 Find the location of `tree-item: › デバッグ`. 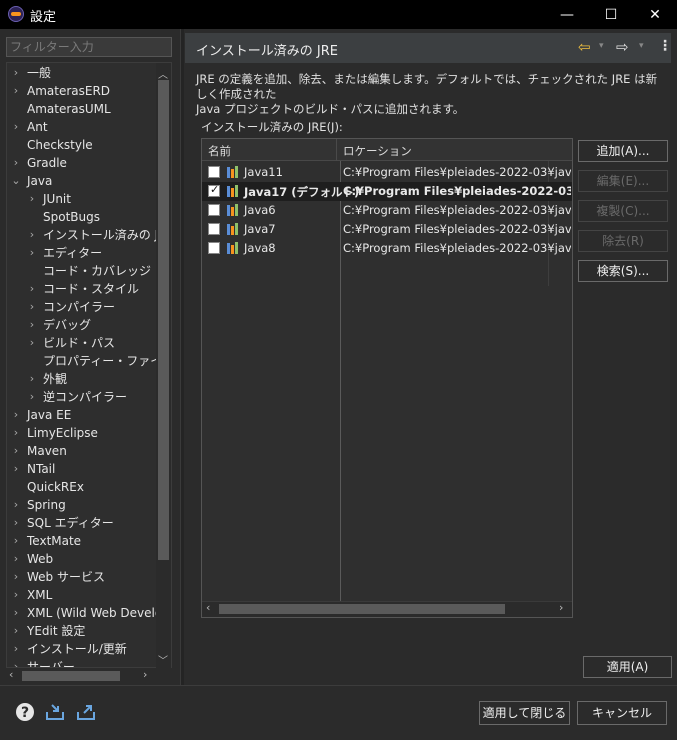

tree-item: › デバッグ is located at coordinates (82, 325).